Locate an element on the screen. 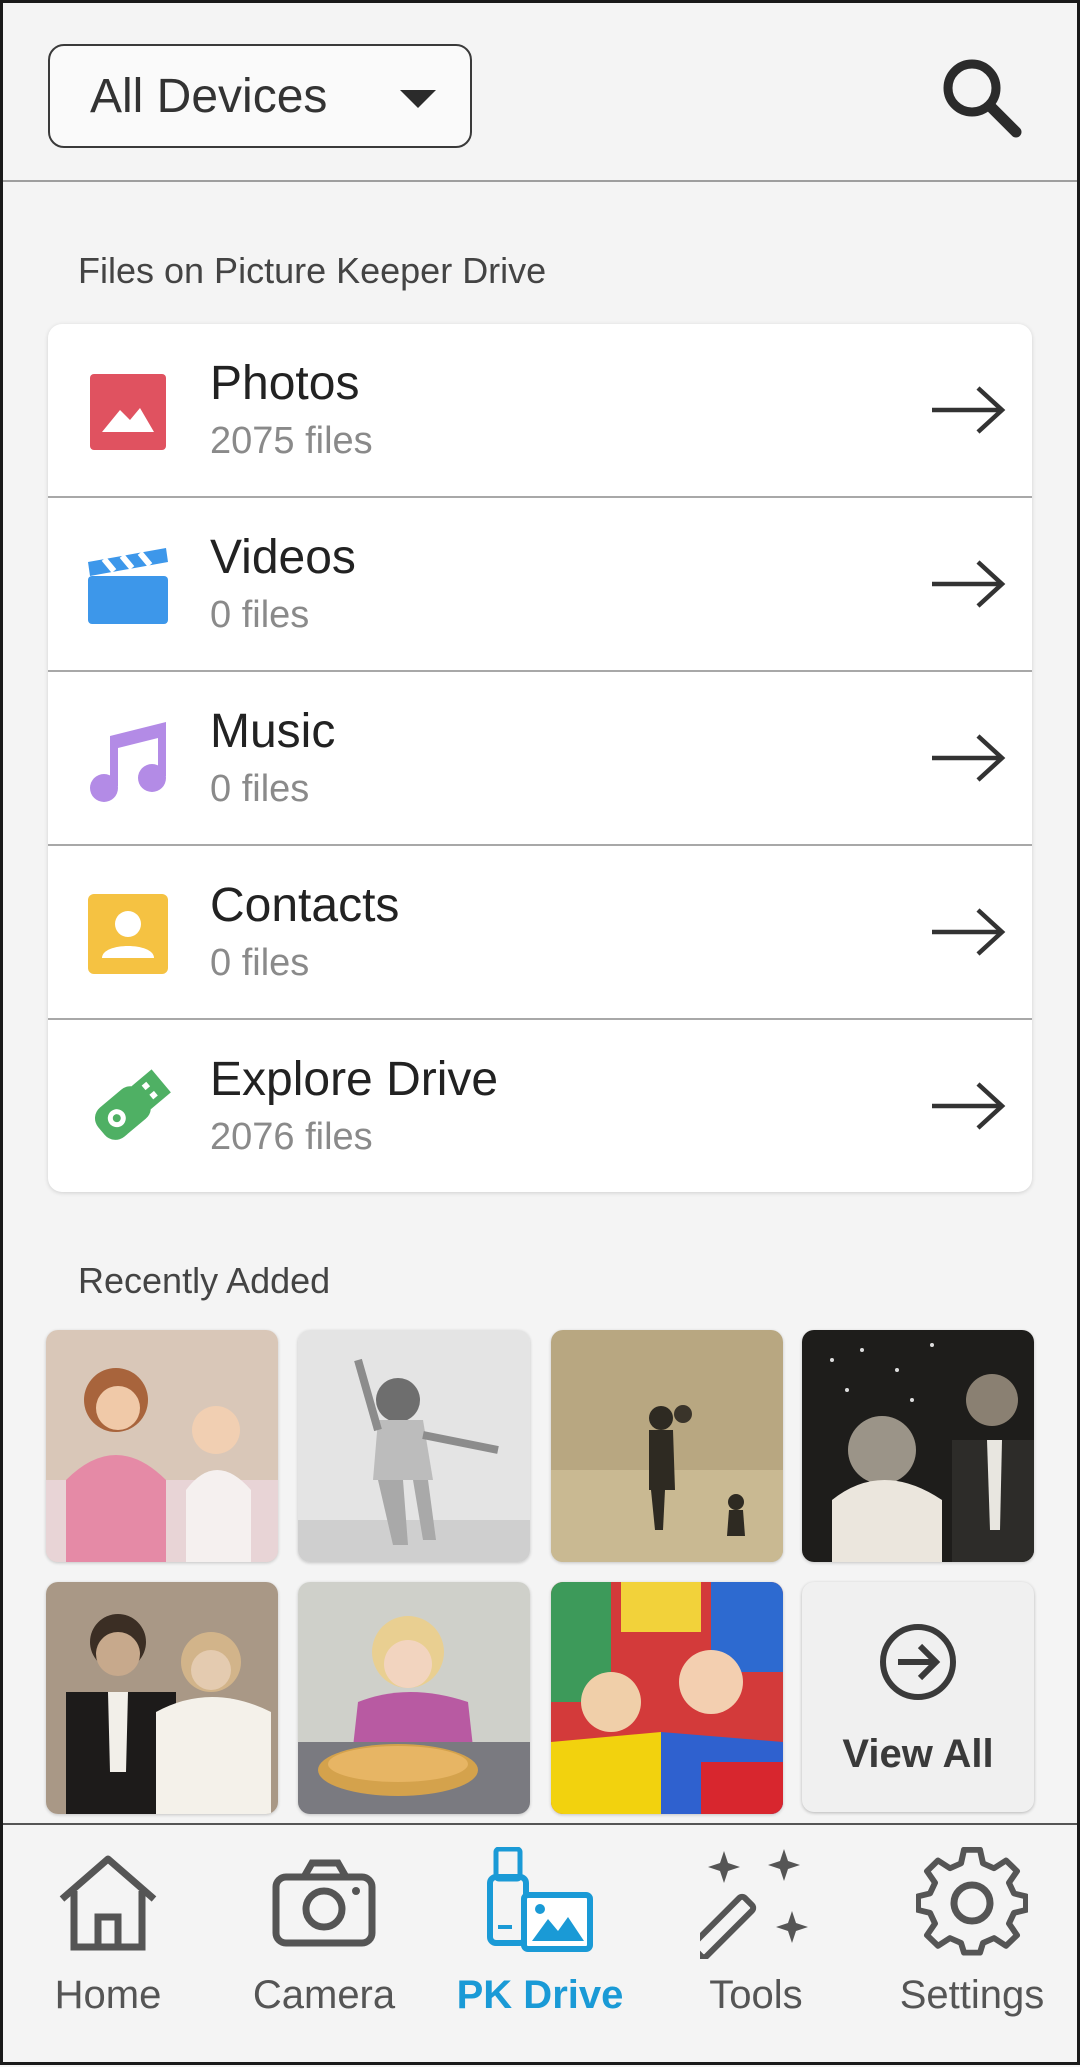 This screenshot has width=1080, height=2067. category-title: Contacts is located at coordinates (305, 905).